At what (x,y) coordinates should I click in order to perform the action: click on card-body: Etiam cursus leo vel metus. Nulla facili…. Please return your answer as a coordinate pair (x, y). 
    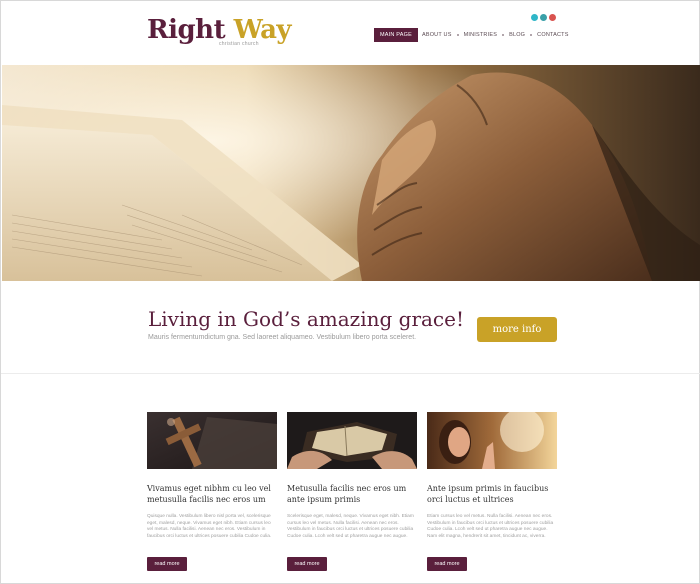
    Looking at the image, I should click on (490, 526).